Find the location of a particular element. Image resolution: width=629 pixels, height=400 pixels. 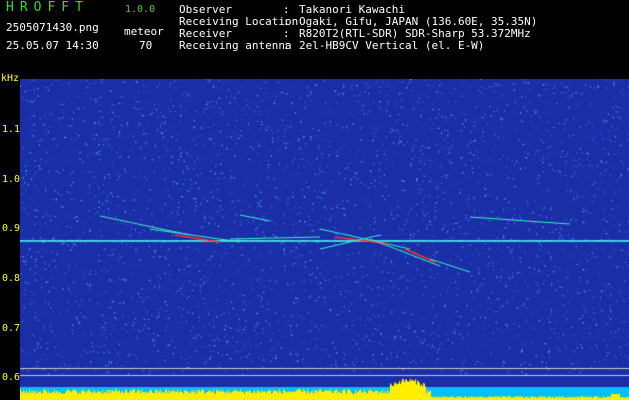

freq-tick-1.0: 1.0 is located at coordinates (11, 179).